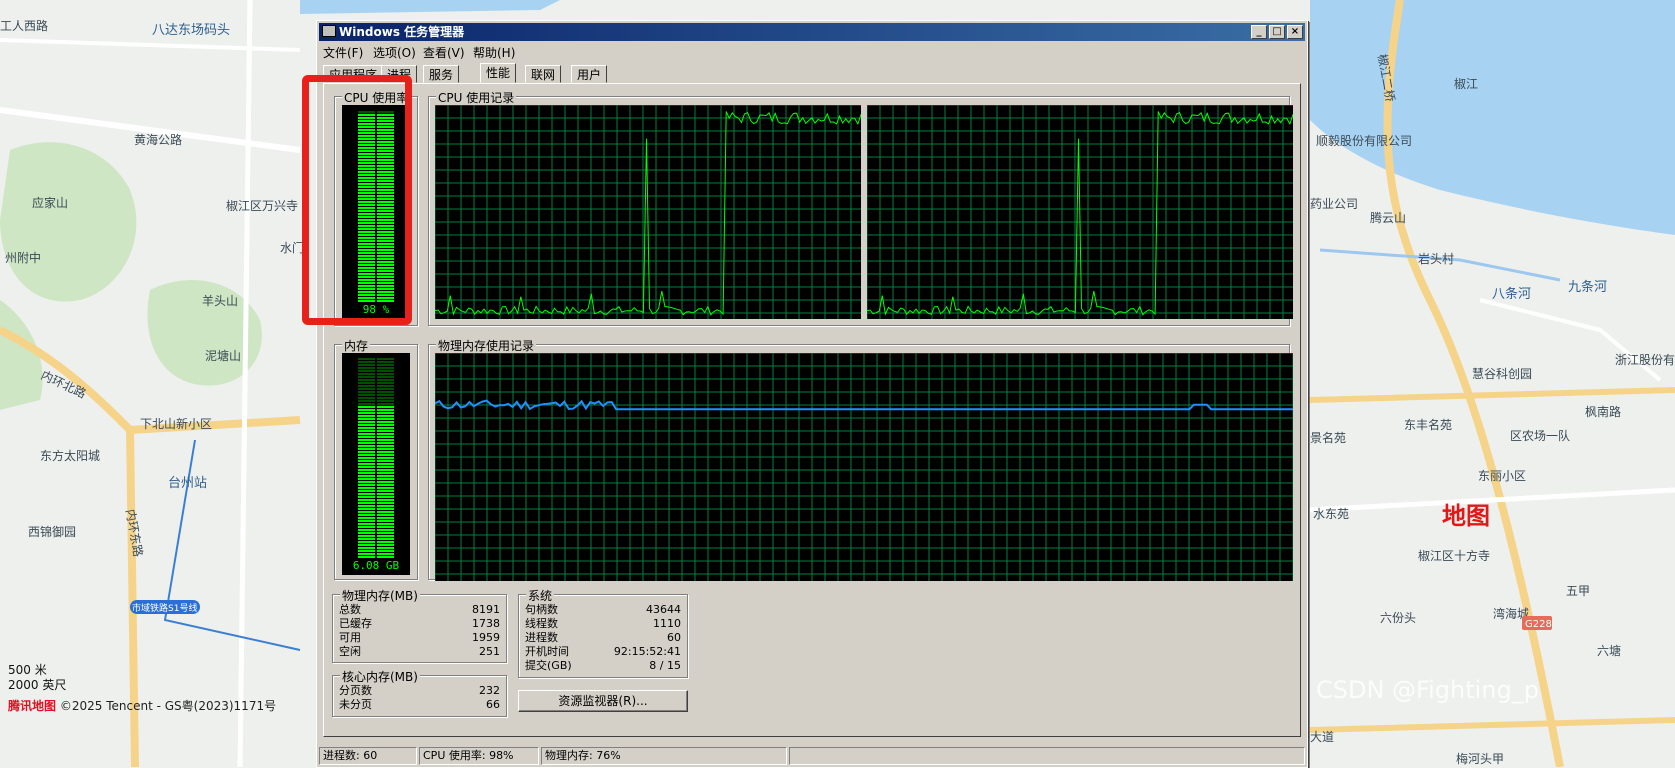 Image resolution: width=1675 pixels, height=768 pixels. What do you see at coordinates (589, 74) in the screenshot?
I see `tab-users: 用户` at bounding box center [589, 74].